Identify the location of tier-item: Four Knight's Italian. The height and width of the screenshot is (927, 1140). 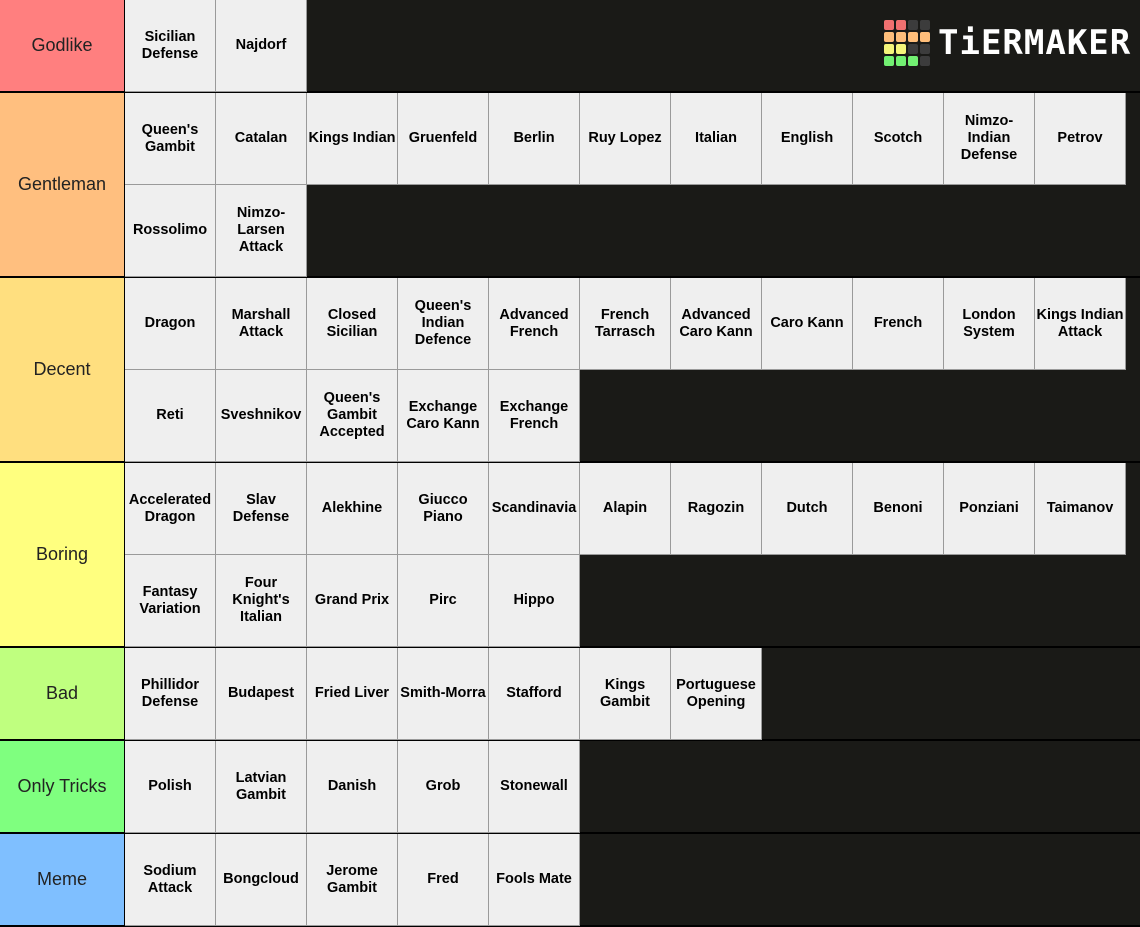
(261, 601).